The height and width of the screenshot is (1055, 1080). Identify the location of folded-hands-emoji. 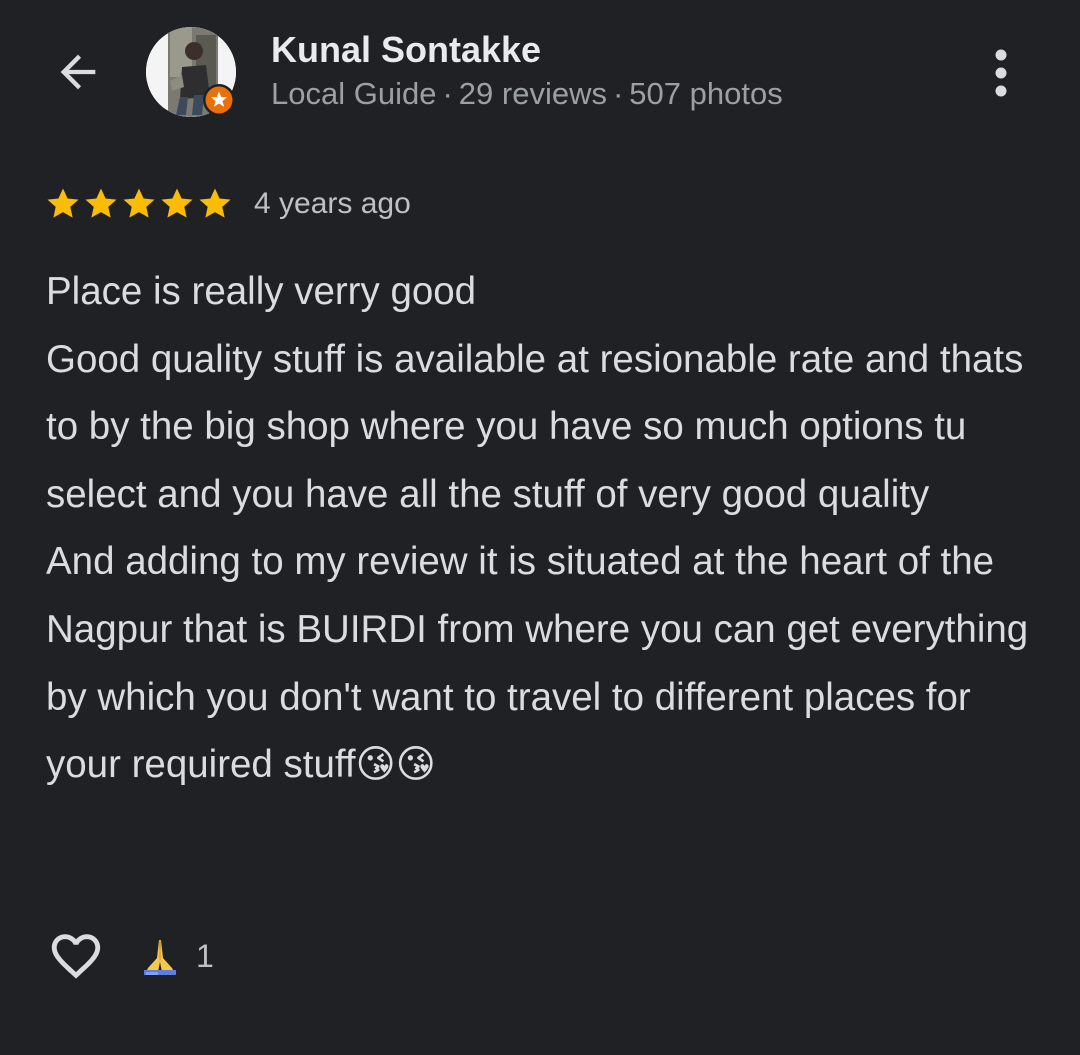
(160, 957).